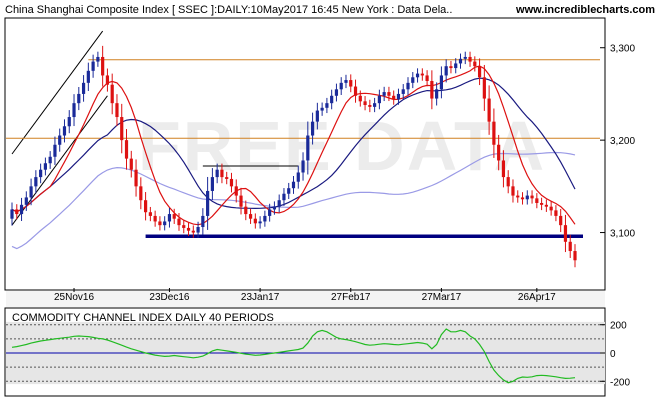 The image size is (660, 405). Describe the element at coordinates (305, 299) in the screenshot. I see `date-axis-band` at that location.